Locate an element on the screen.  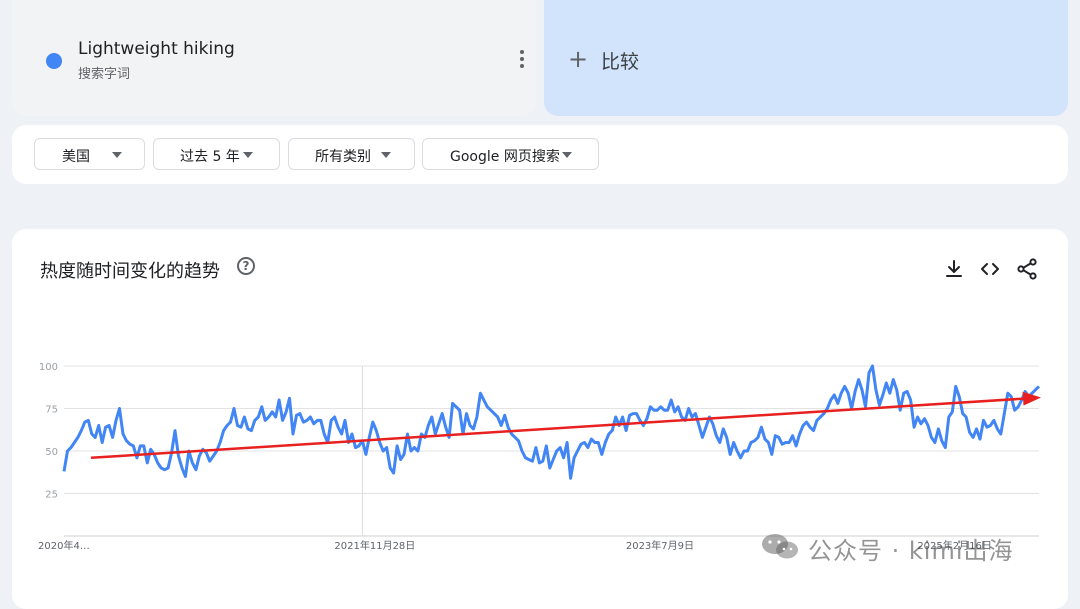
compare-button: + 比较 is located at coordinates (806, 58).